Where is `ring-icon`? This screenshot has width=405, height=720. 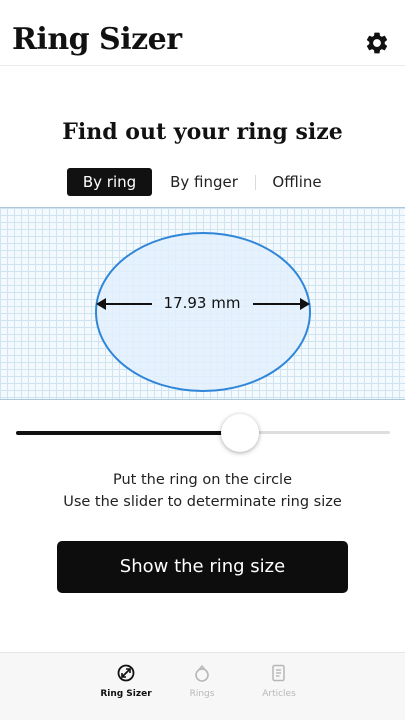
ring-icon is located at coordinates (202, 673).